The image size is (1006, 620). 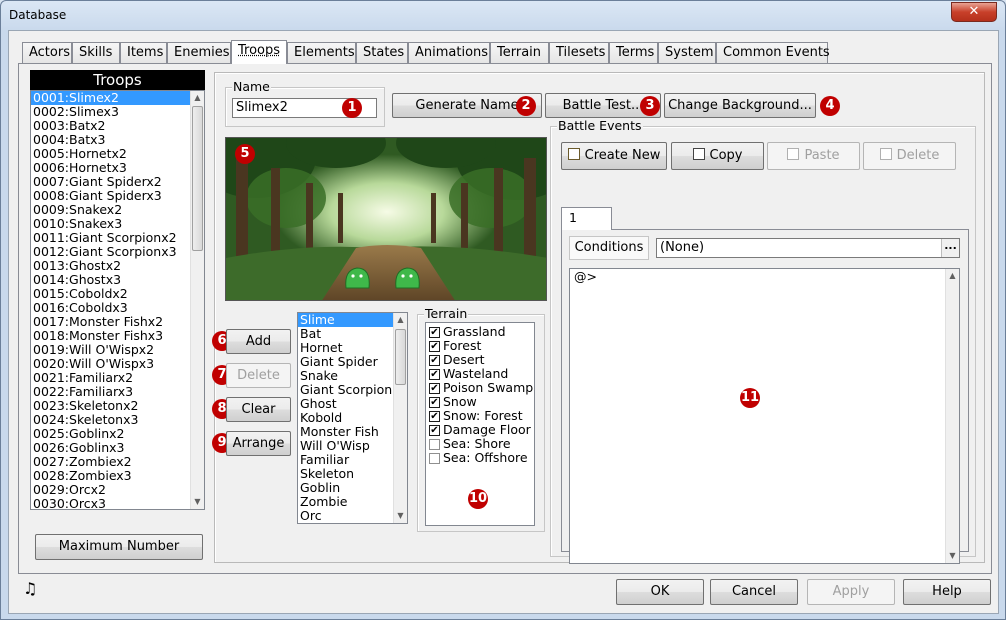 What do you see at coordinates (117, 196) in the screenshot?
I see `troop-list-item: 0008:Giant Spiderx3` at bounding box center [117, 196].